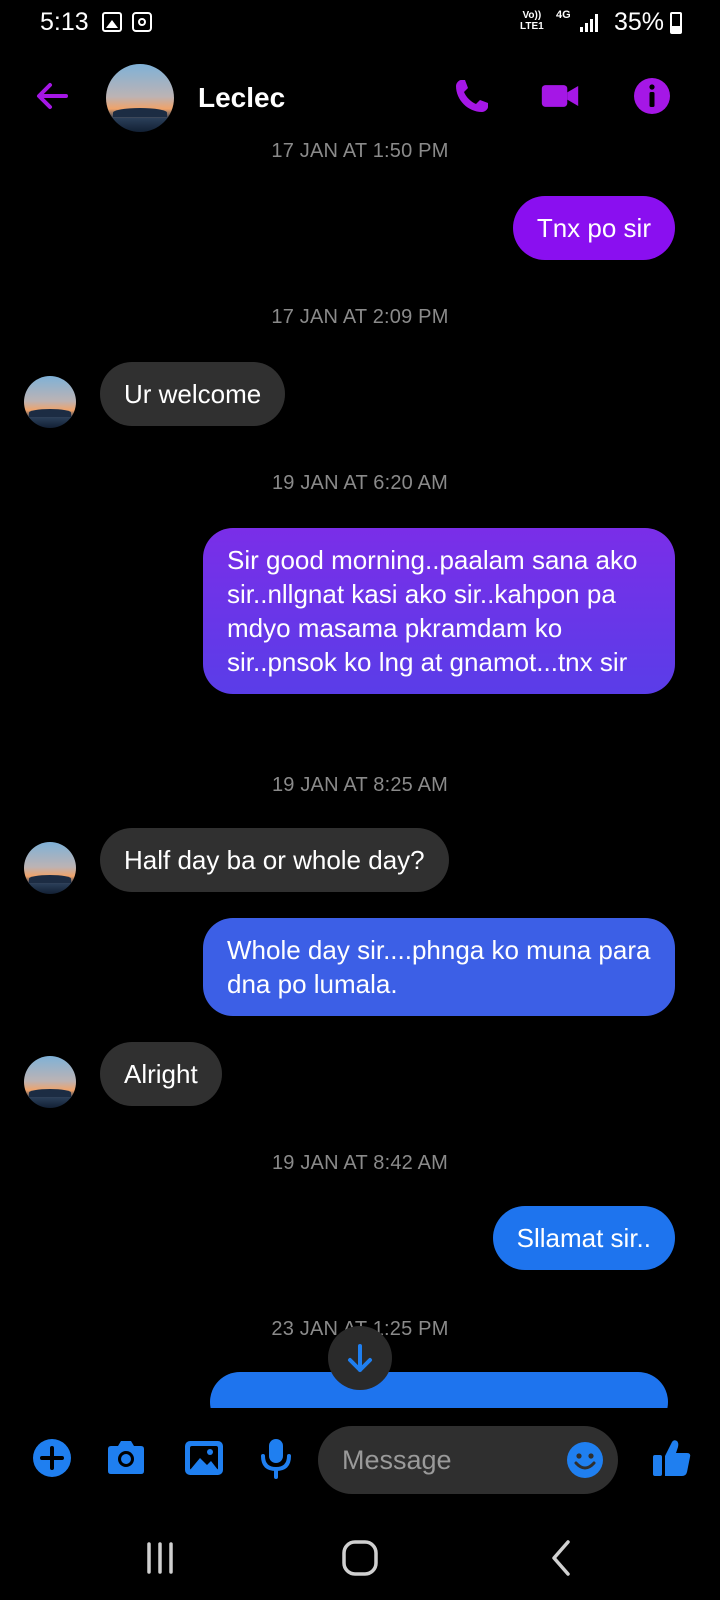 The width and height of the screenshot is (720, 1600). Describe the element at coordinates (52, 96) in the screenshot. I see `arrow-left-icon` at that location.